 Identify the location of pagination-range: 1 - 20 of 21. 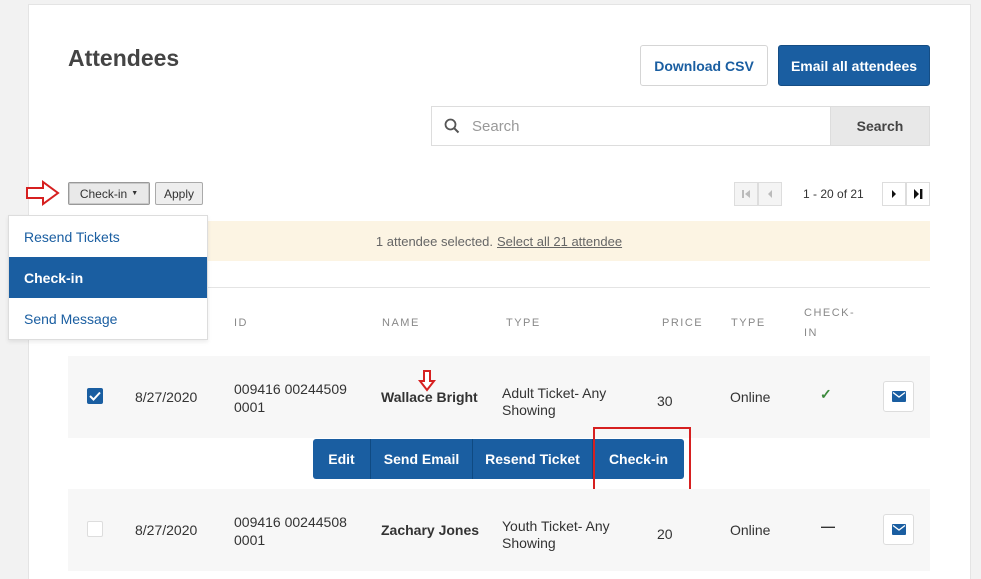
(833, 194).